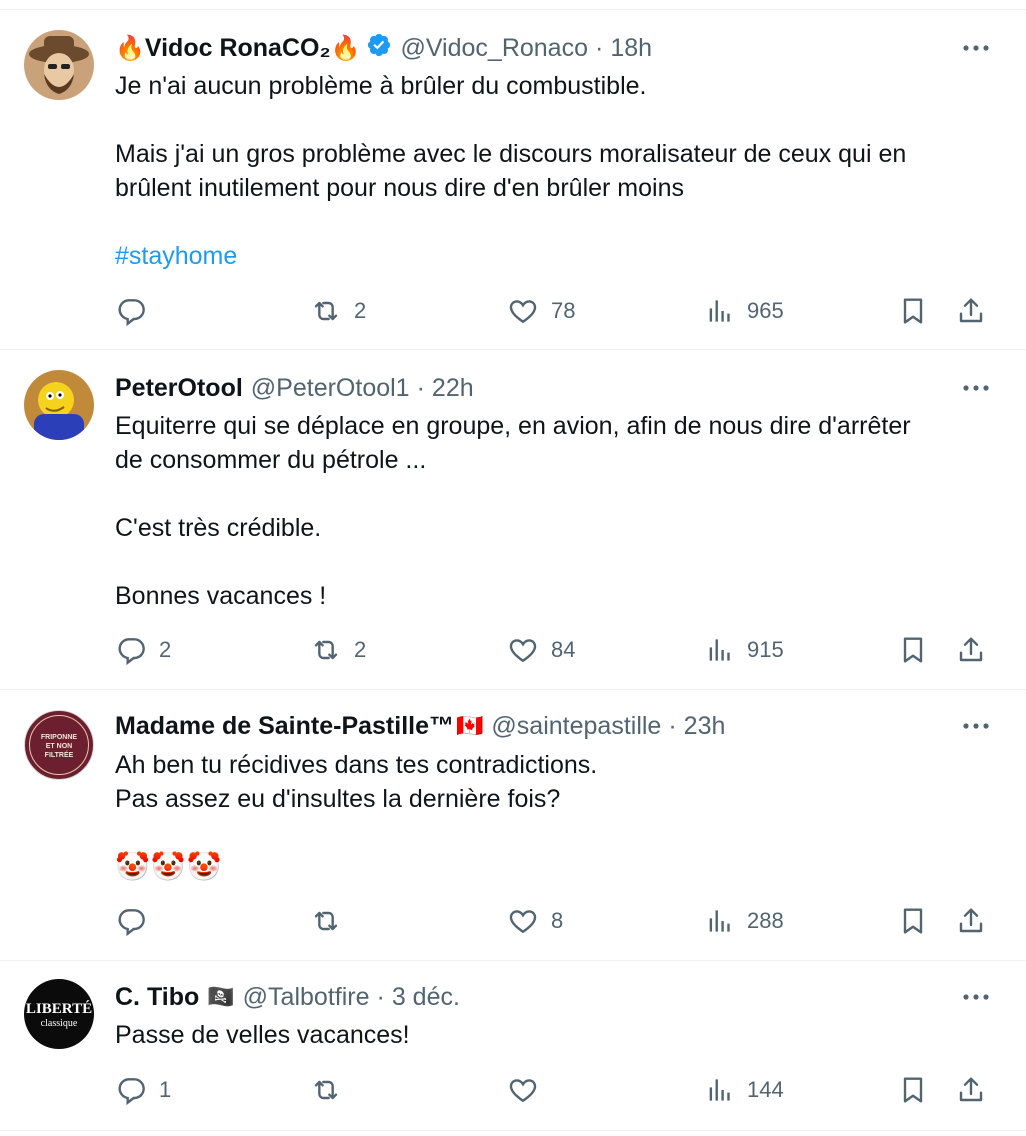 This screenshot has width=1026, height=1136. Describe the element at coordinates (218, 528) in the screenshot. I see `tweet-paragraph: C'est très crédible.` at that location.